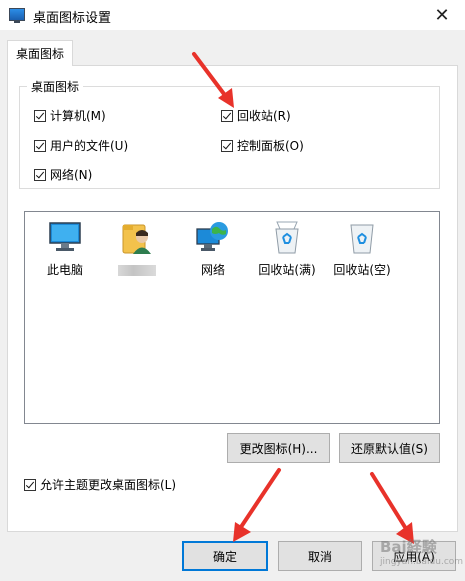 This screenshot has height=581, width=465. I want to click on desktop-settings-icon, so click(17, 15).